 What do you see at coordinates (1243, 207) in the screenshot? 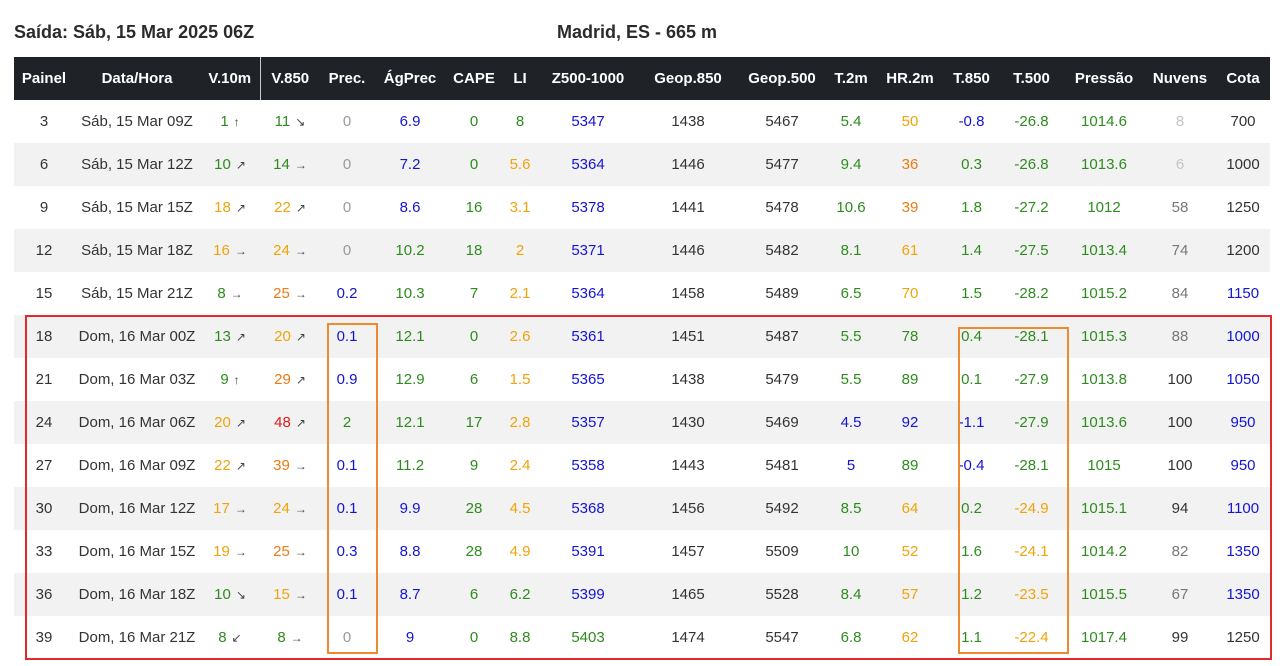
I see `cota-value: 1250` at bounding box center [1243, 207].